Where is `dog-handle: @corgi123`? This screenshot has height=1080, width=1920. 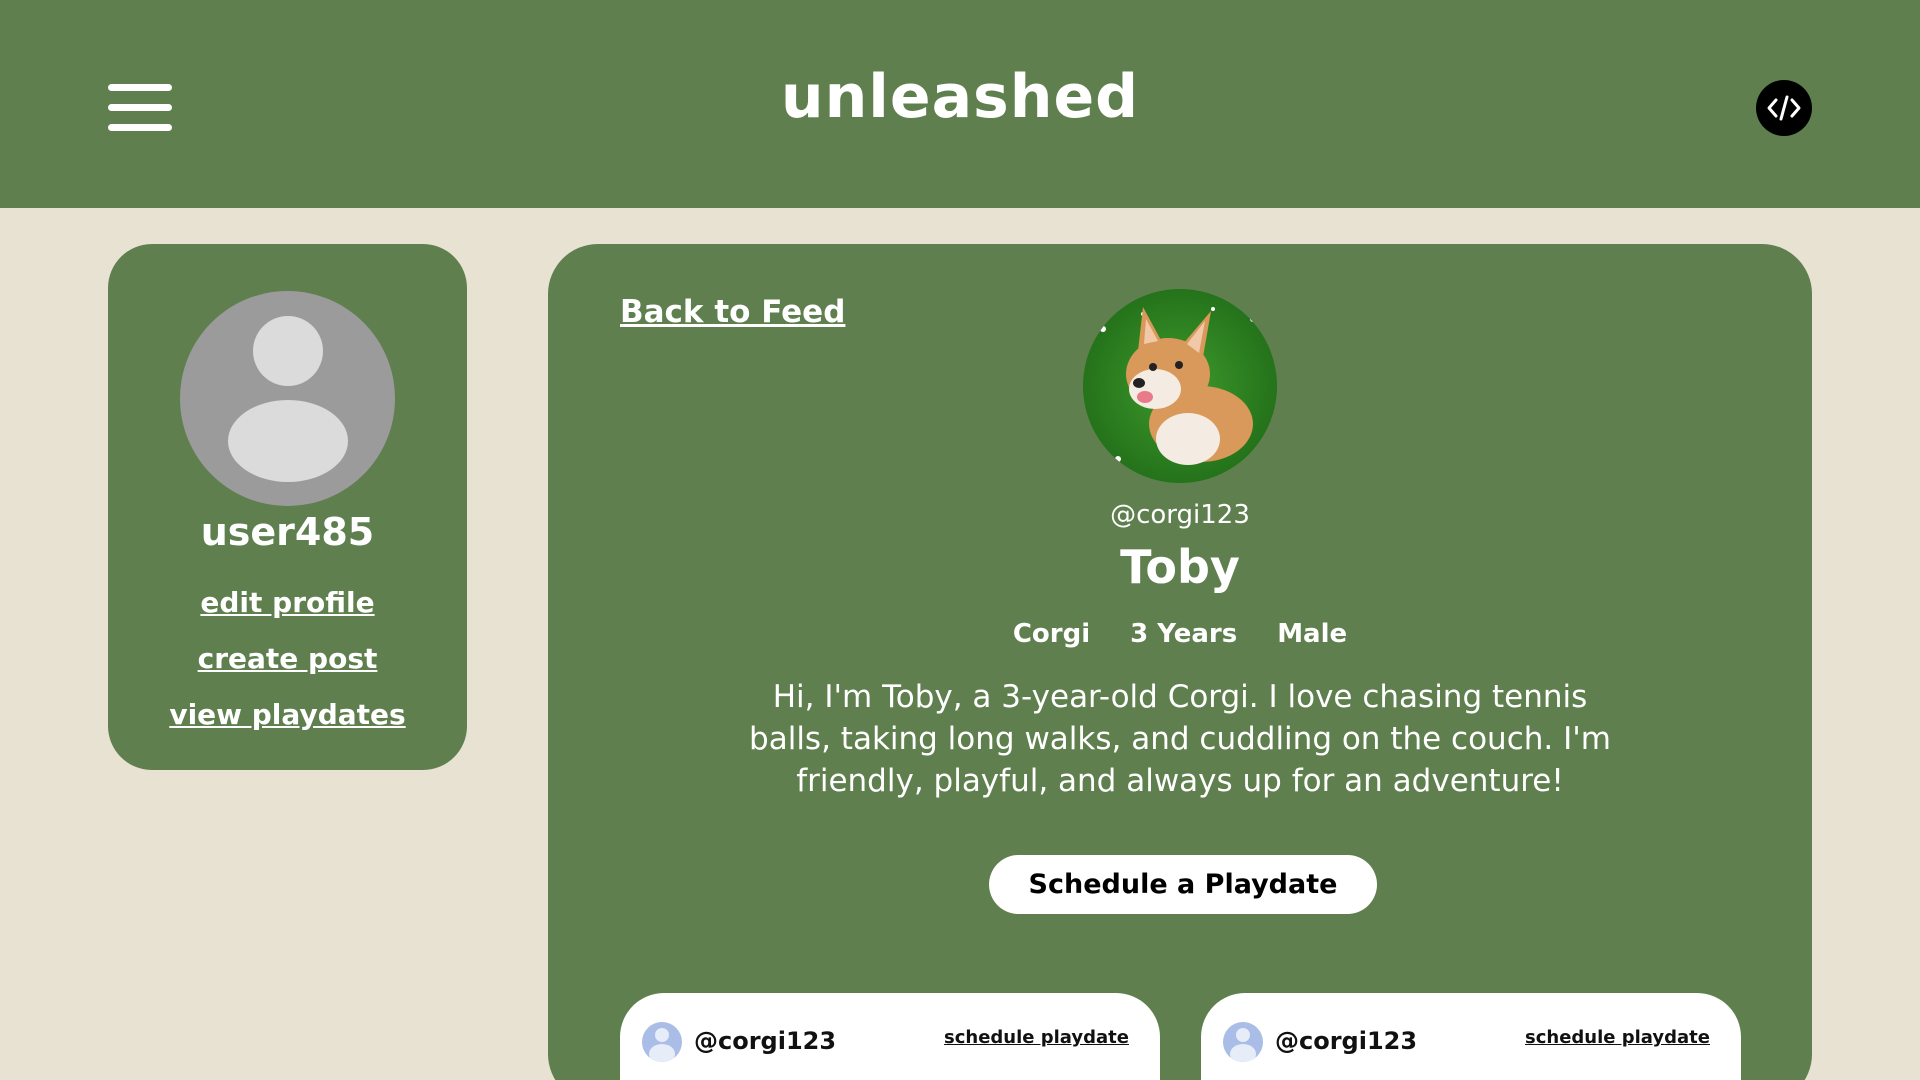
dog-handle: @corgi123 is located at coordinates (1180, 515).